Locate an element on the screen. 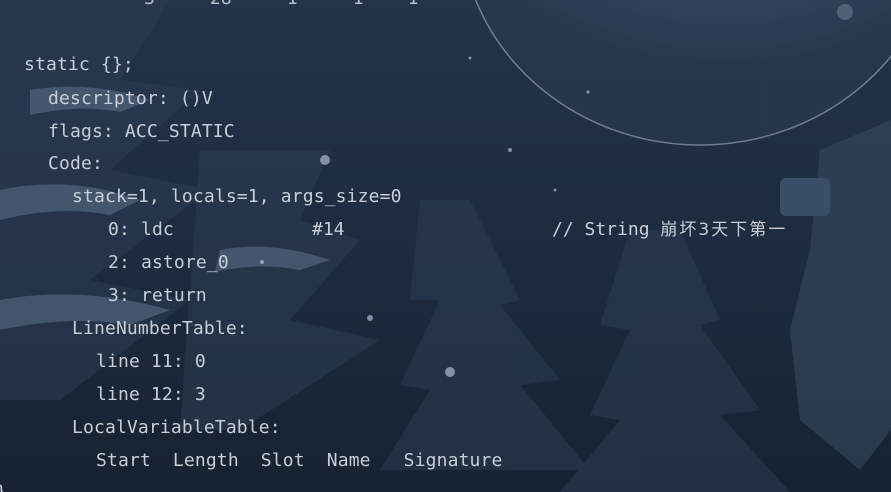 The height and width of the screenshot is (492, 891). flags-line: flags: ACC_STATIC is located at coordinates (141, 131).